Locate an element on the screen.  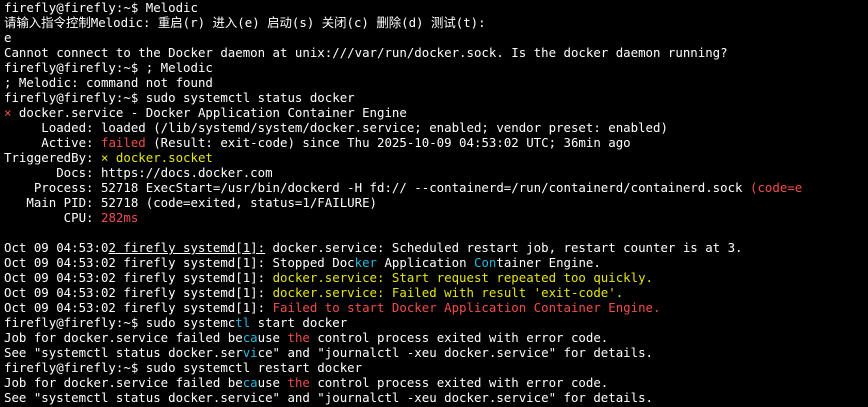
terminal-line: TriggeredBy: × docker.socket is located at coordinates (436, 157).